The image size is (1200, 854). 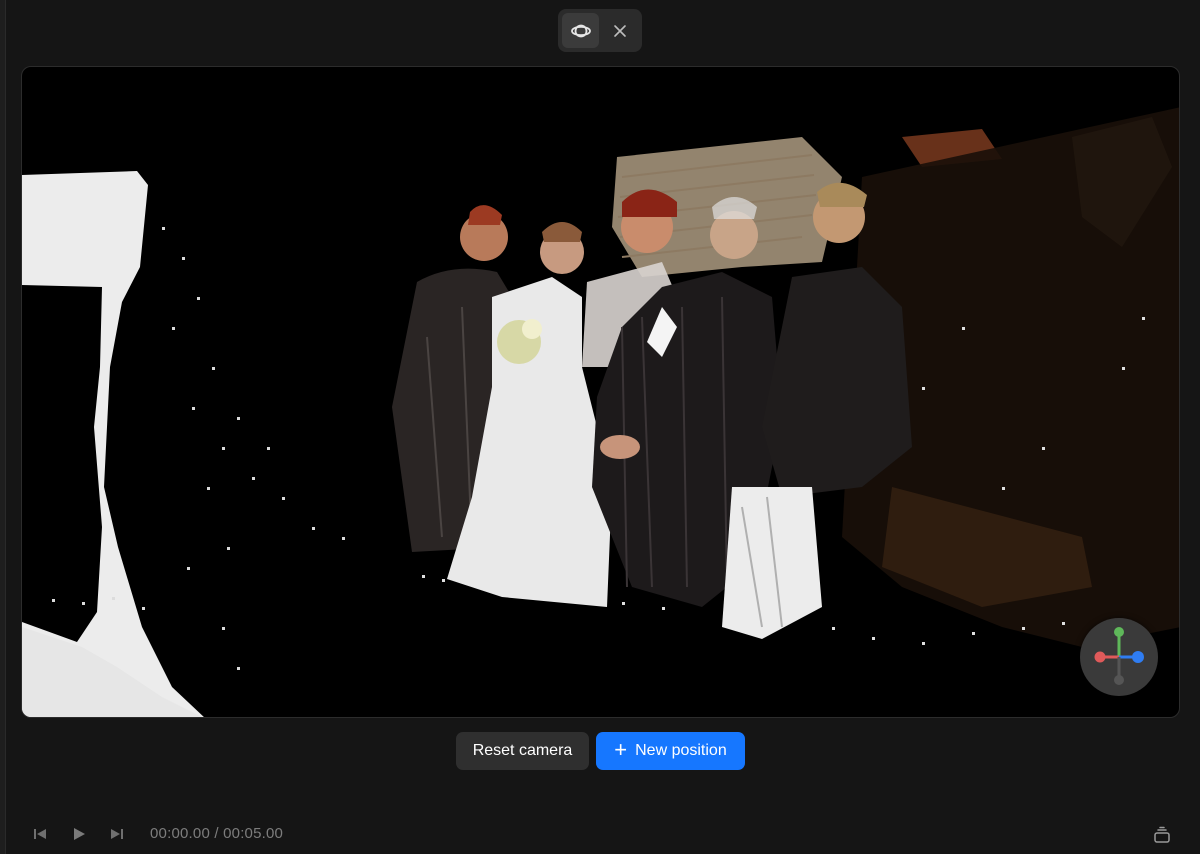 I want to click on skip-forward-button, so click(x=117, y=834).